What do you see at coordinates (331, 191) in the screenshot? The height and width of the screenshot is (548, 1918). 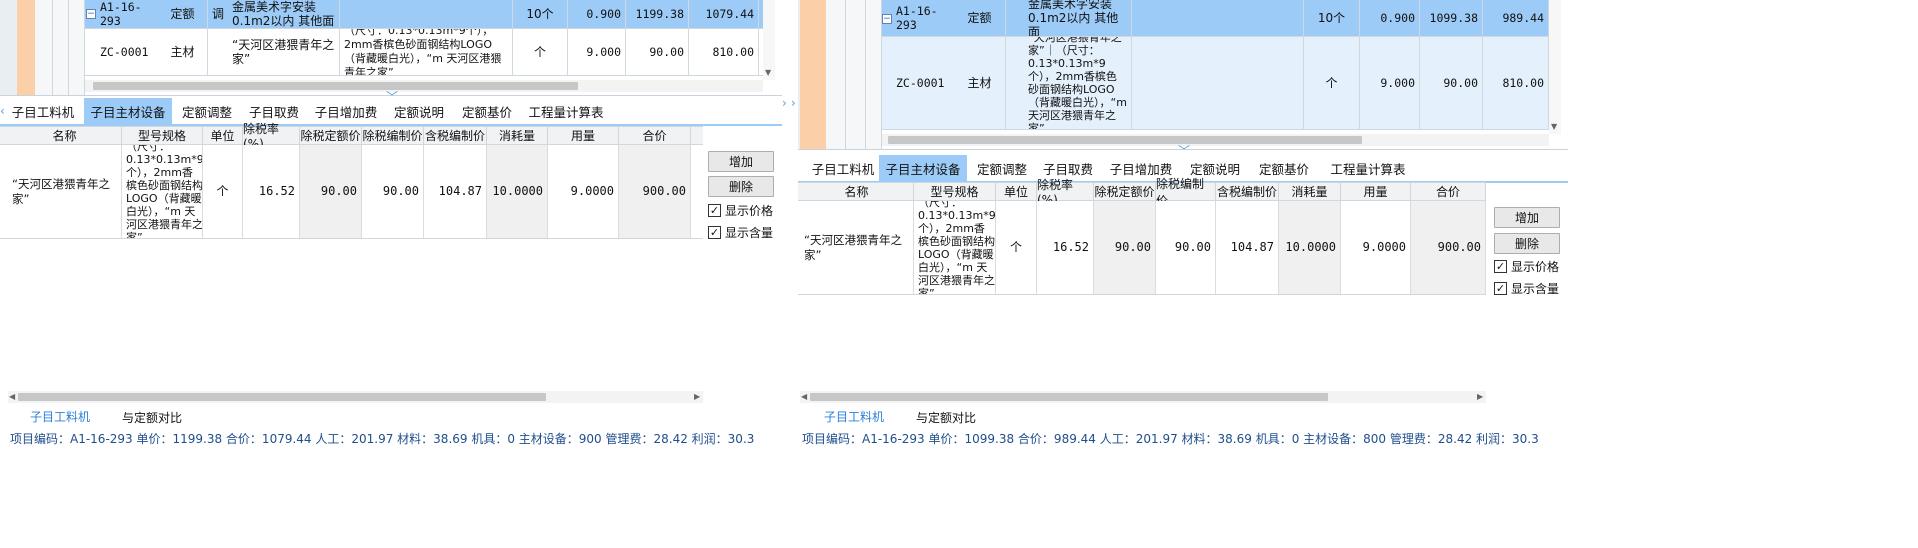 I see `mat-ex-tax-quota: 90.00` at bounding box center [331, 191].